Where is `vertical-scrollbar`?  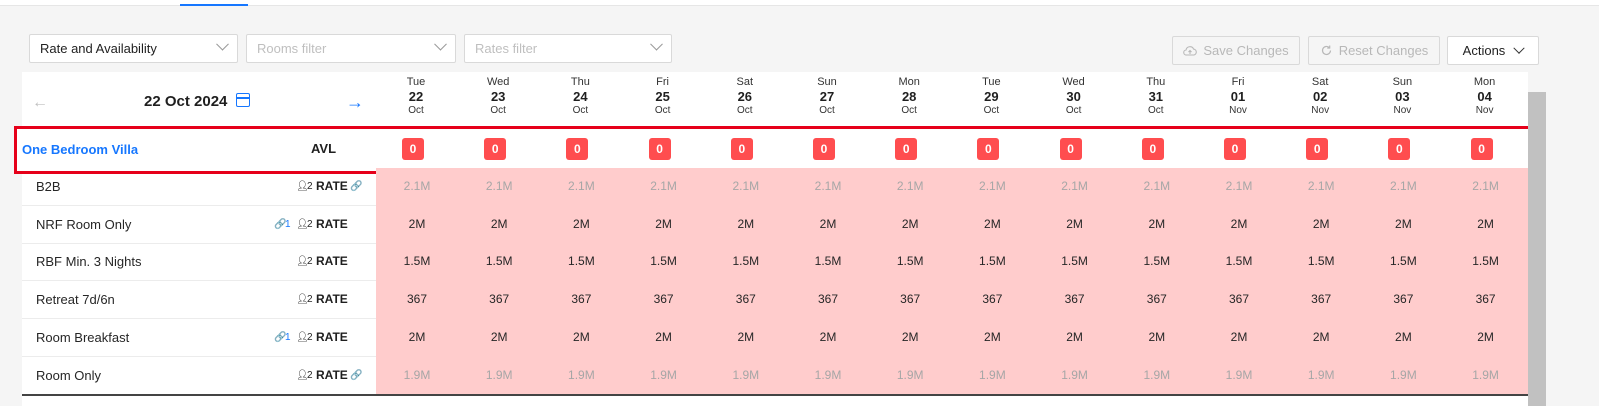
vertical-scrollbar is located at coordinates (1537, 249).